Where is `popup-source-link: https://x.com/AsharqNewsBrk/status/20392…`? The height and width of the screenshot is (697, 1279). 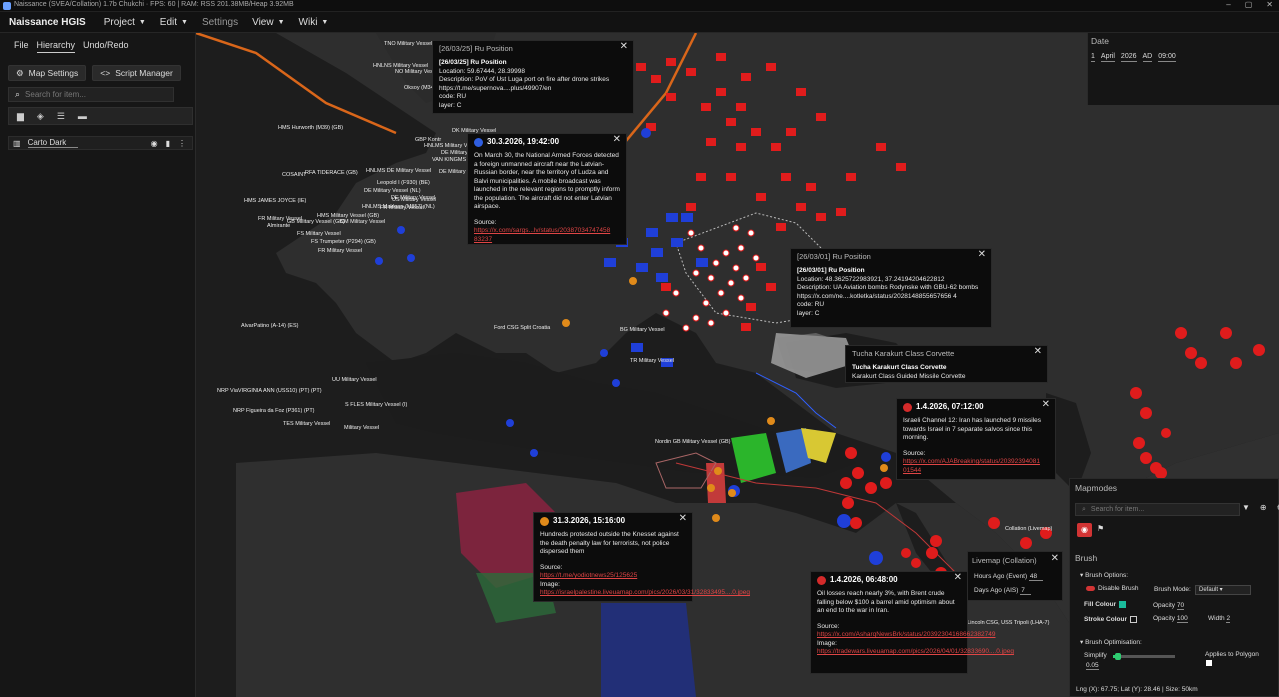
popup-source-link: https://x.com/AsharqNewsBrk/status/20392… is located at coordinates (906, 634).